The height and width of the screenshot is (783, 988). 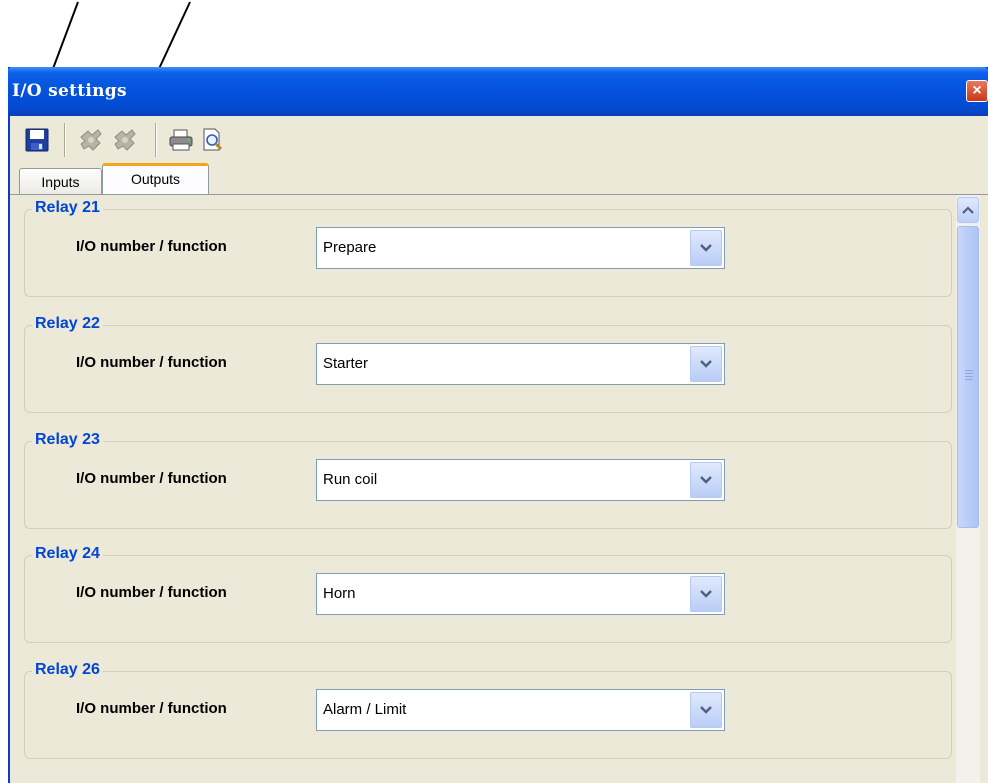 I want to click on tab-outputs: Outputs, so click(x=155, y=178).